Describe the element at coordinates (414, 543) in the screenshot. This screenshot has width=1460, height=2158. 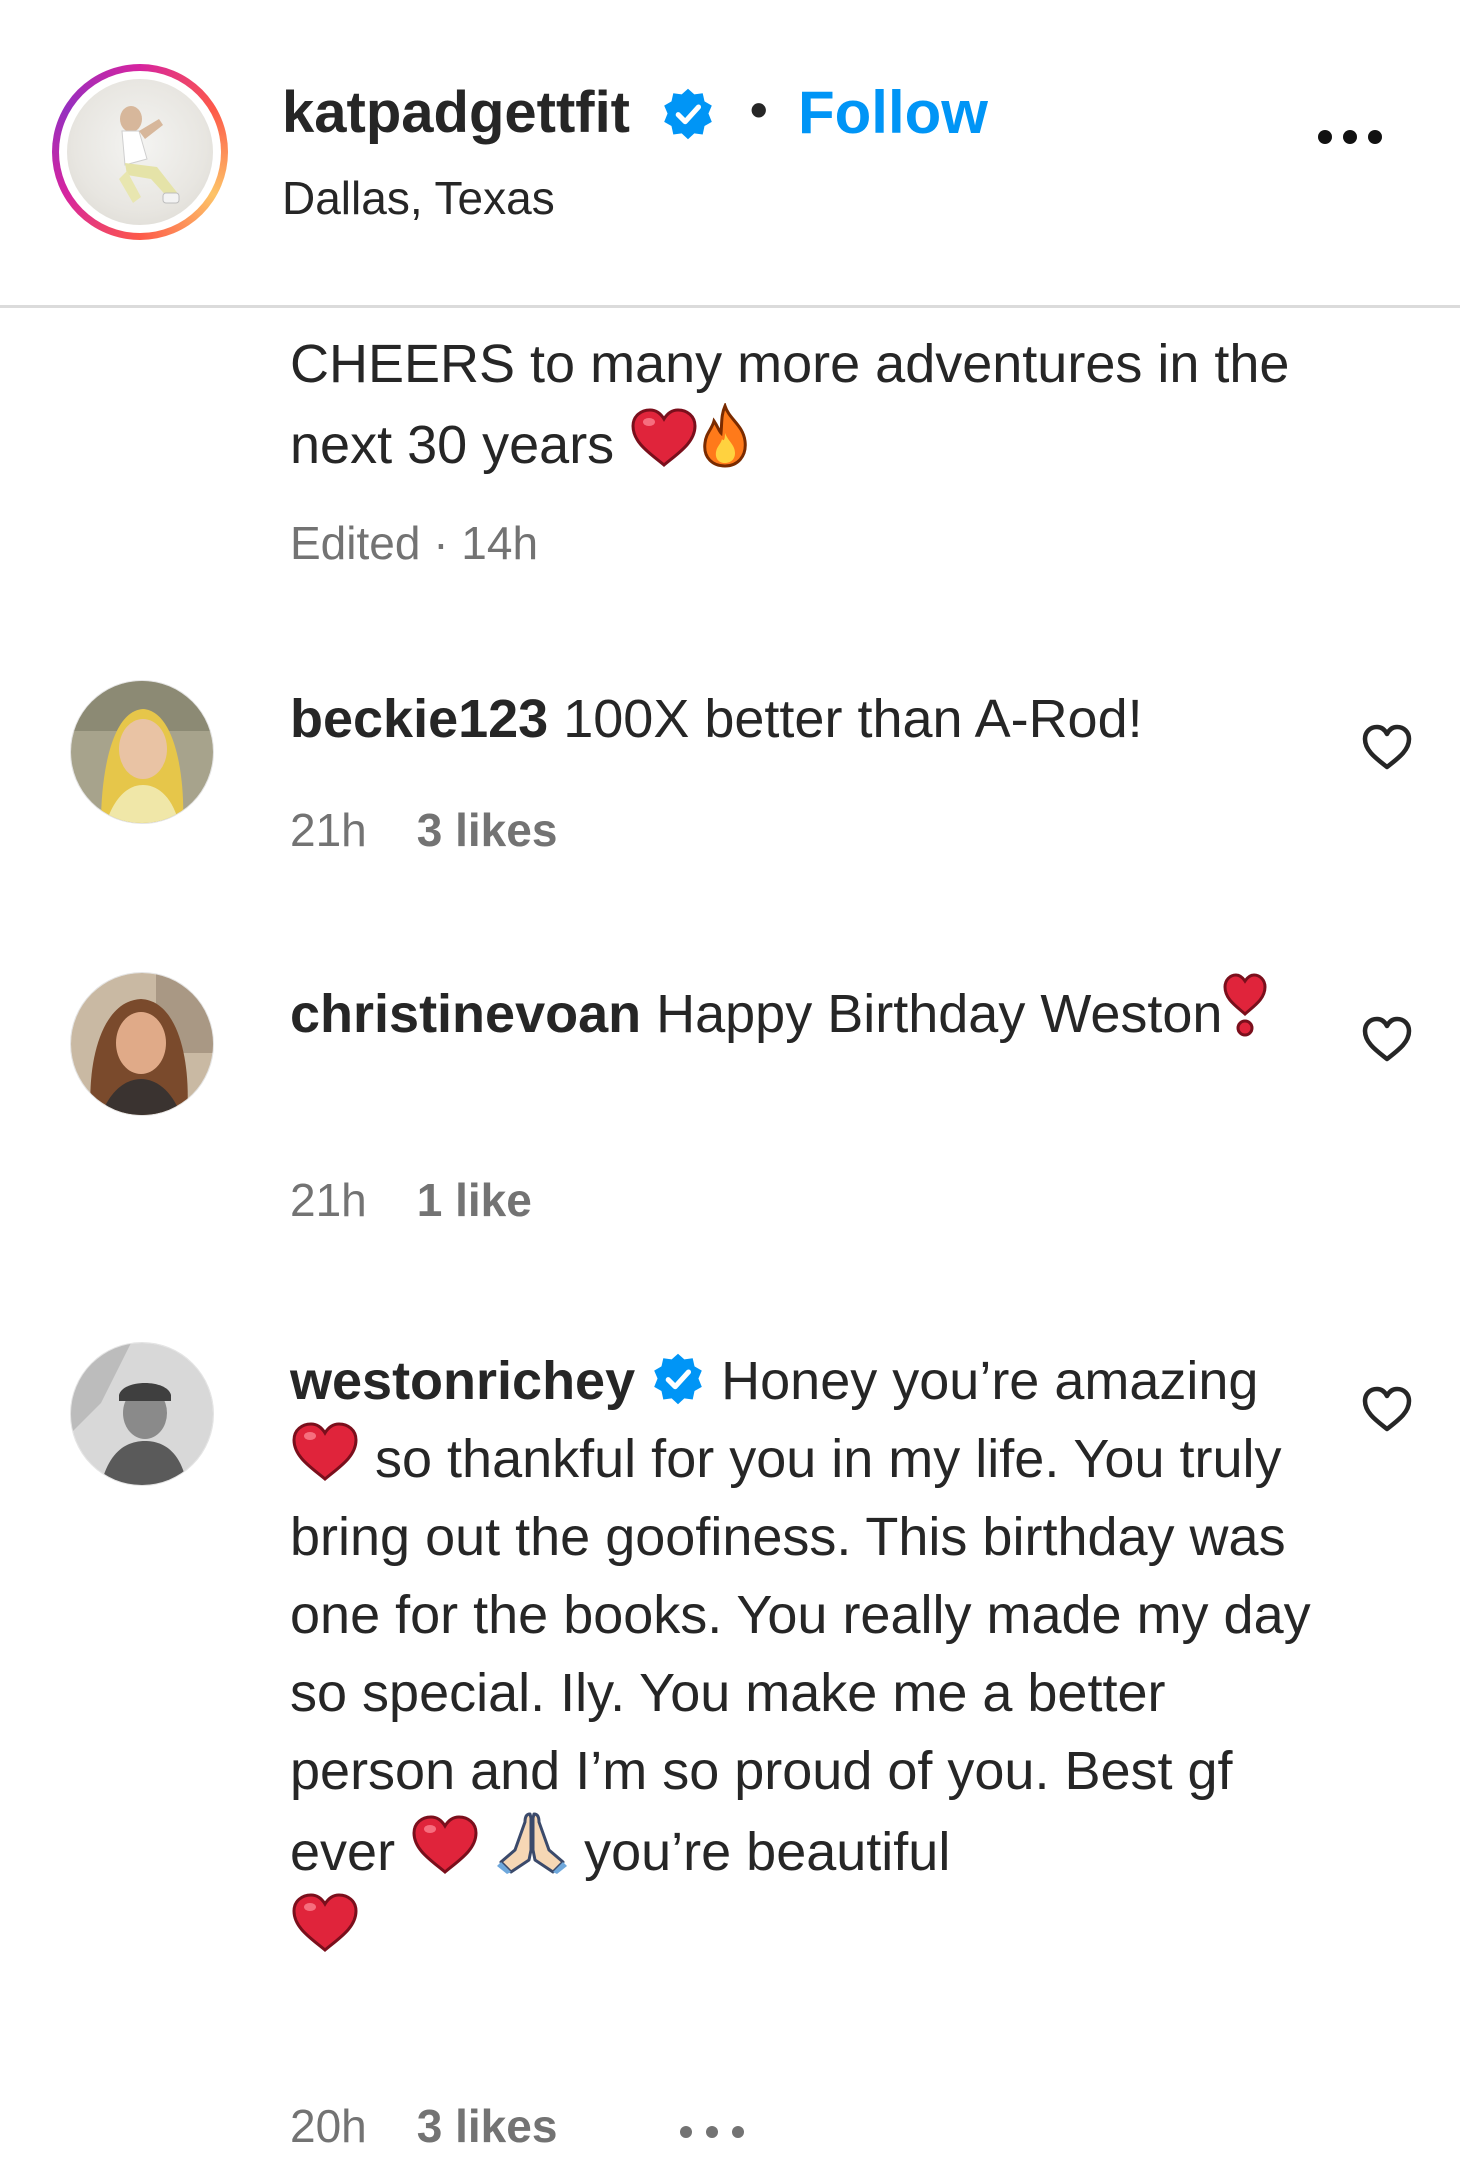
I see `caption-edited-time: Edited · 14h` at that location.